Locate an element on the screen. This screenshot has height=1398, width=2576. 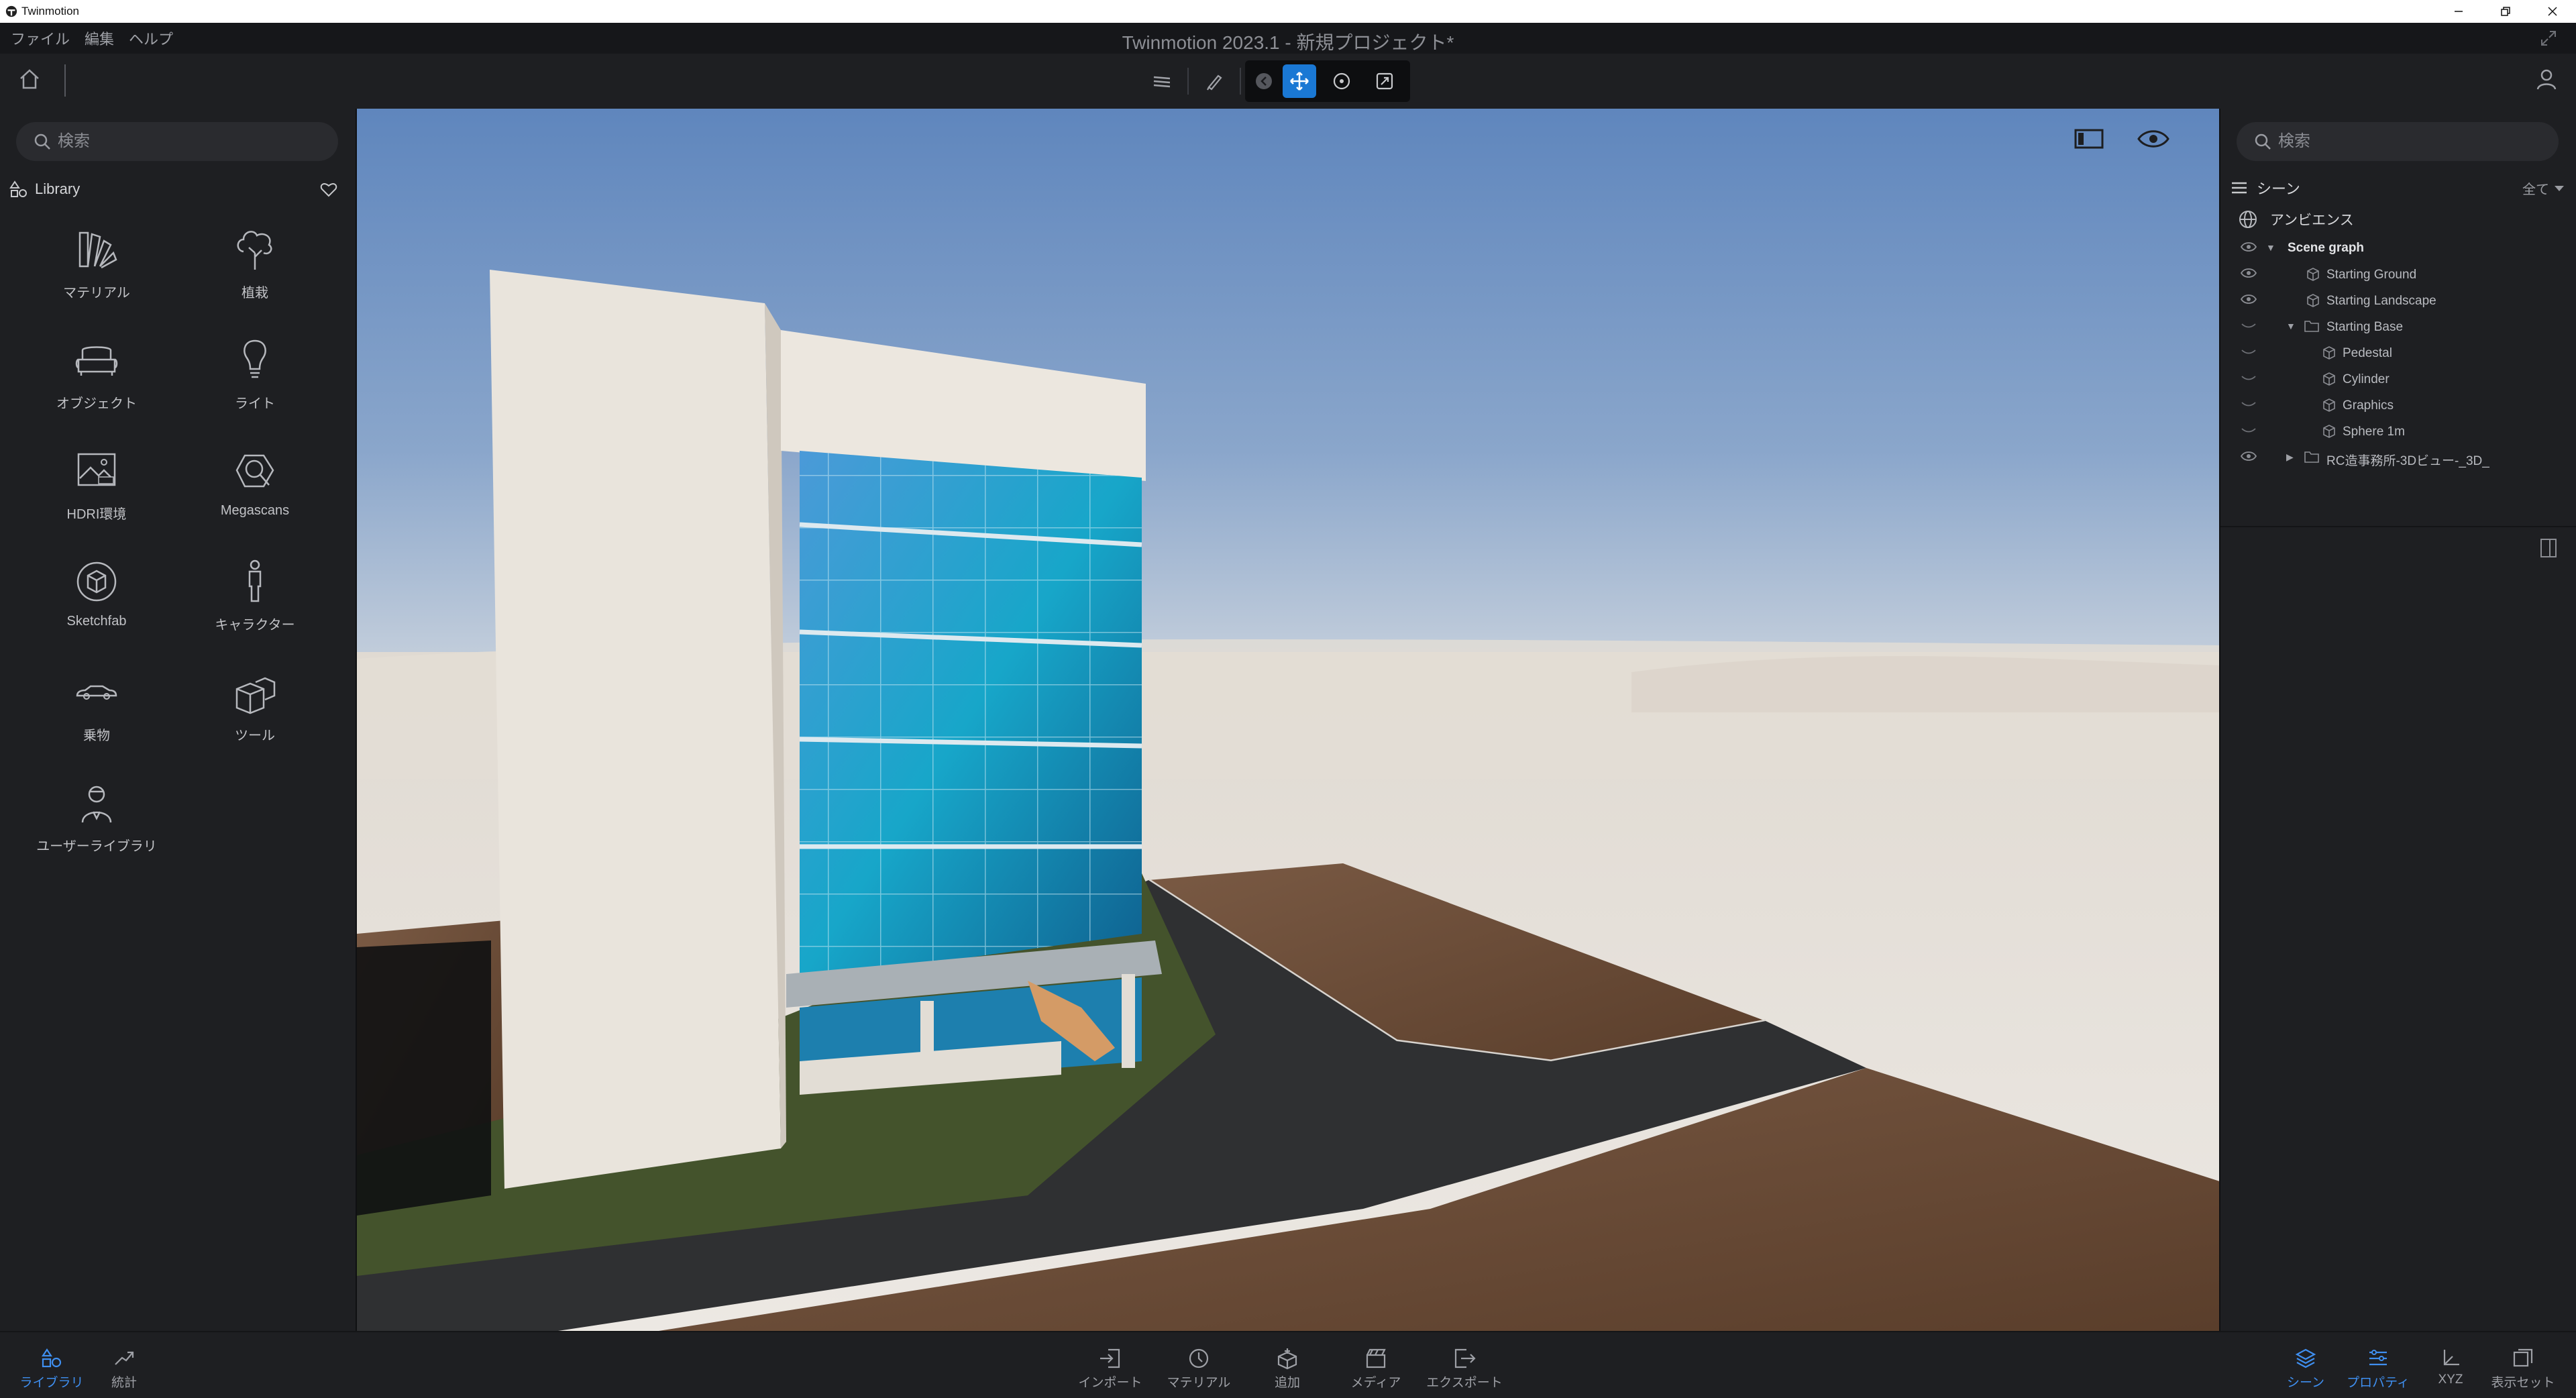
scene-filter-dropdown: 全て is located at coordinates (2543, 188).